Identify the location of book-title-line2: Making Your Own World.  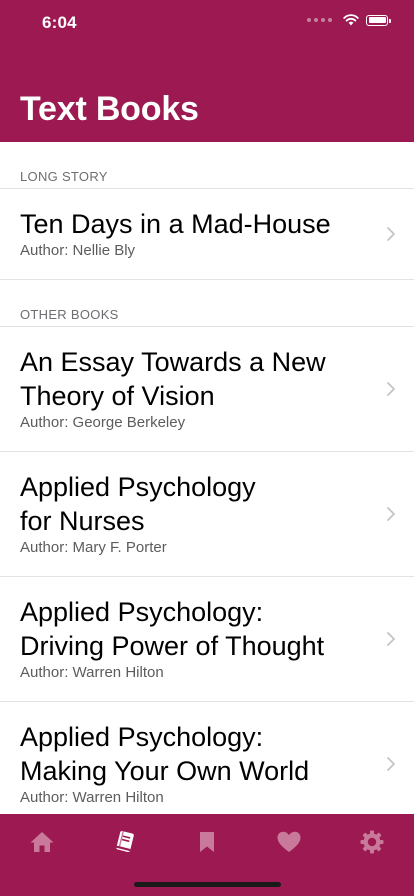
(165, 771).